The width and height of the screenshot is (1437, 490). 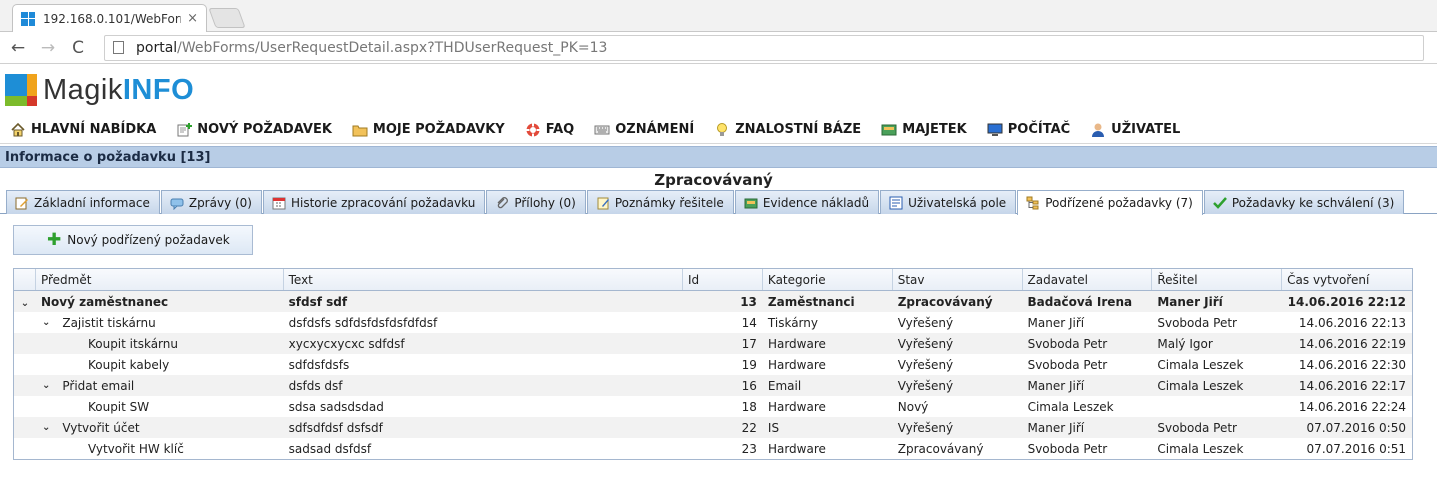 I want to click on tab-history: Historie zpracování požadavku, so click(x=374, y=202).